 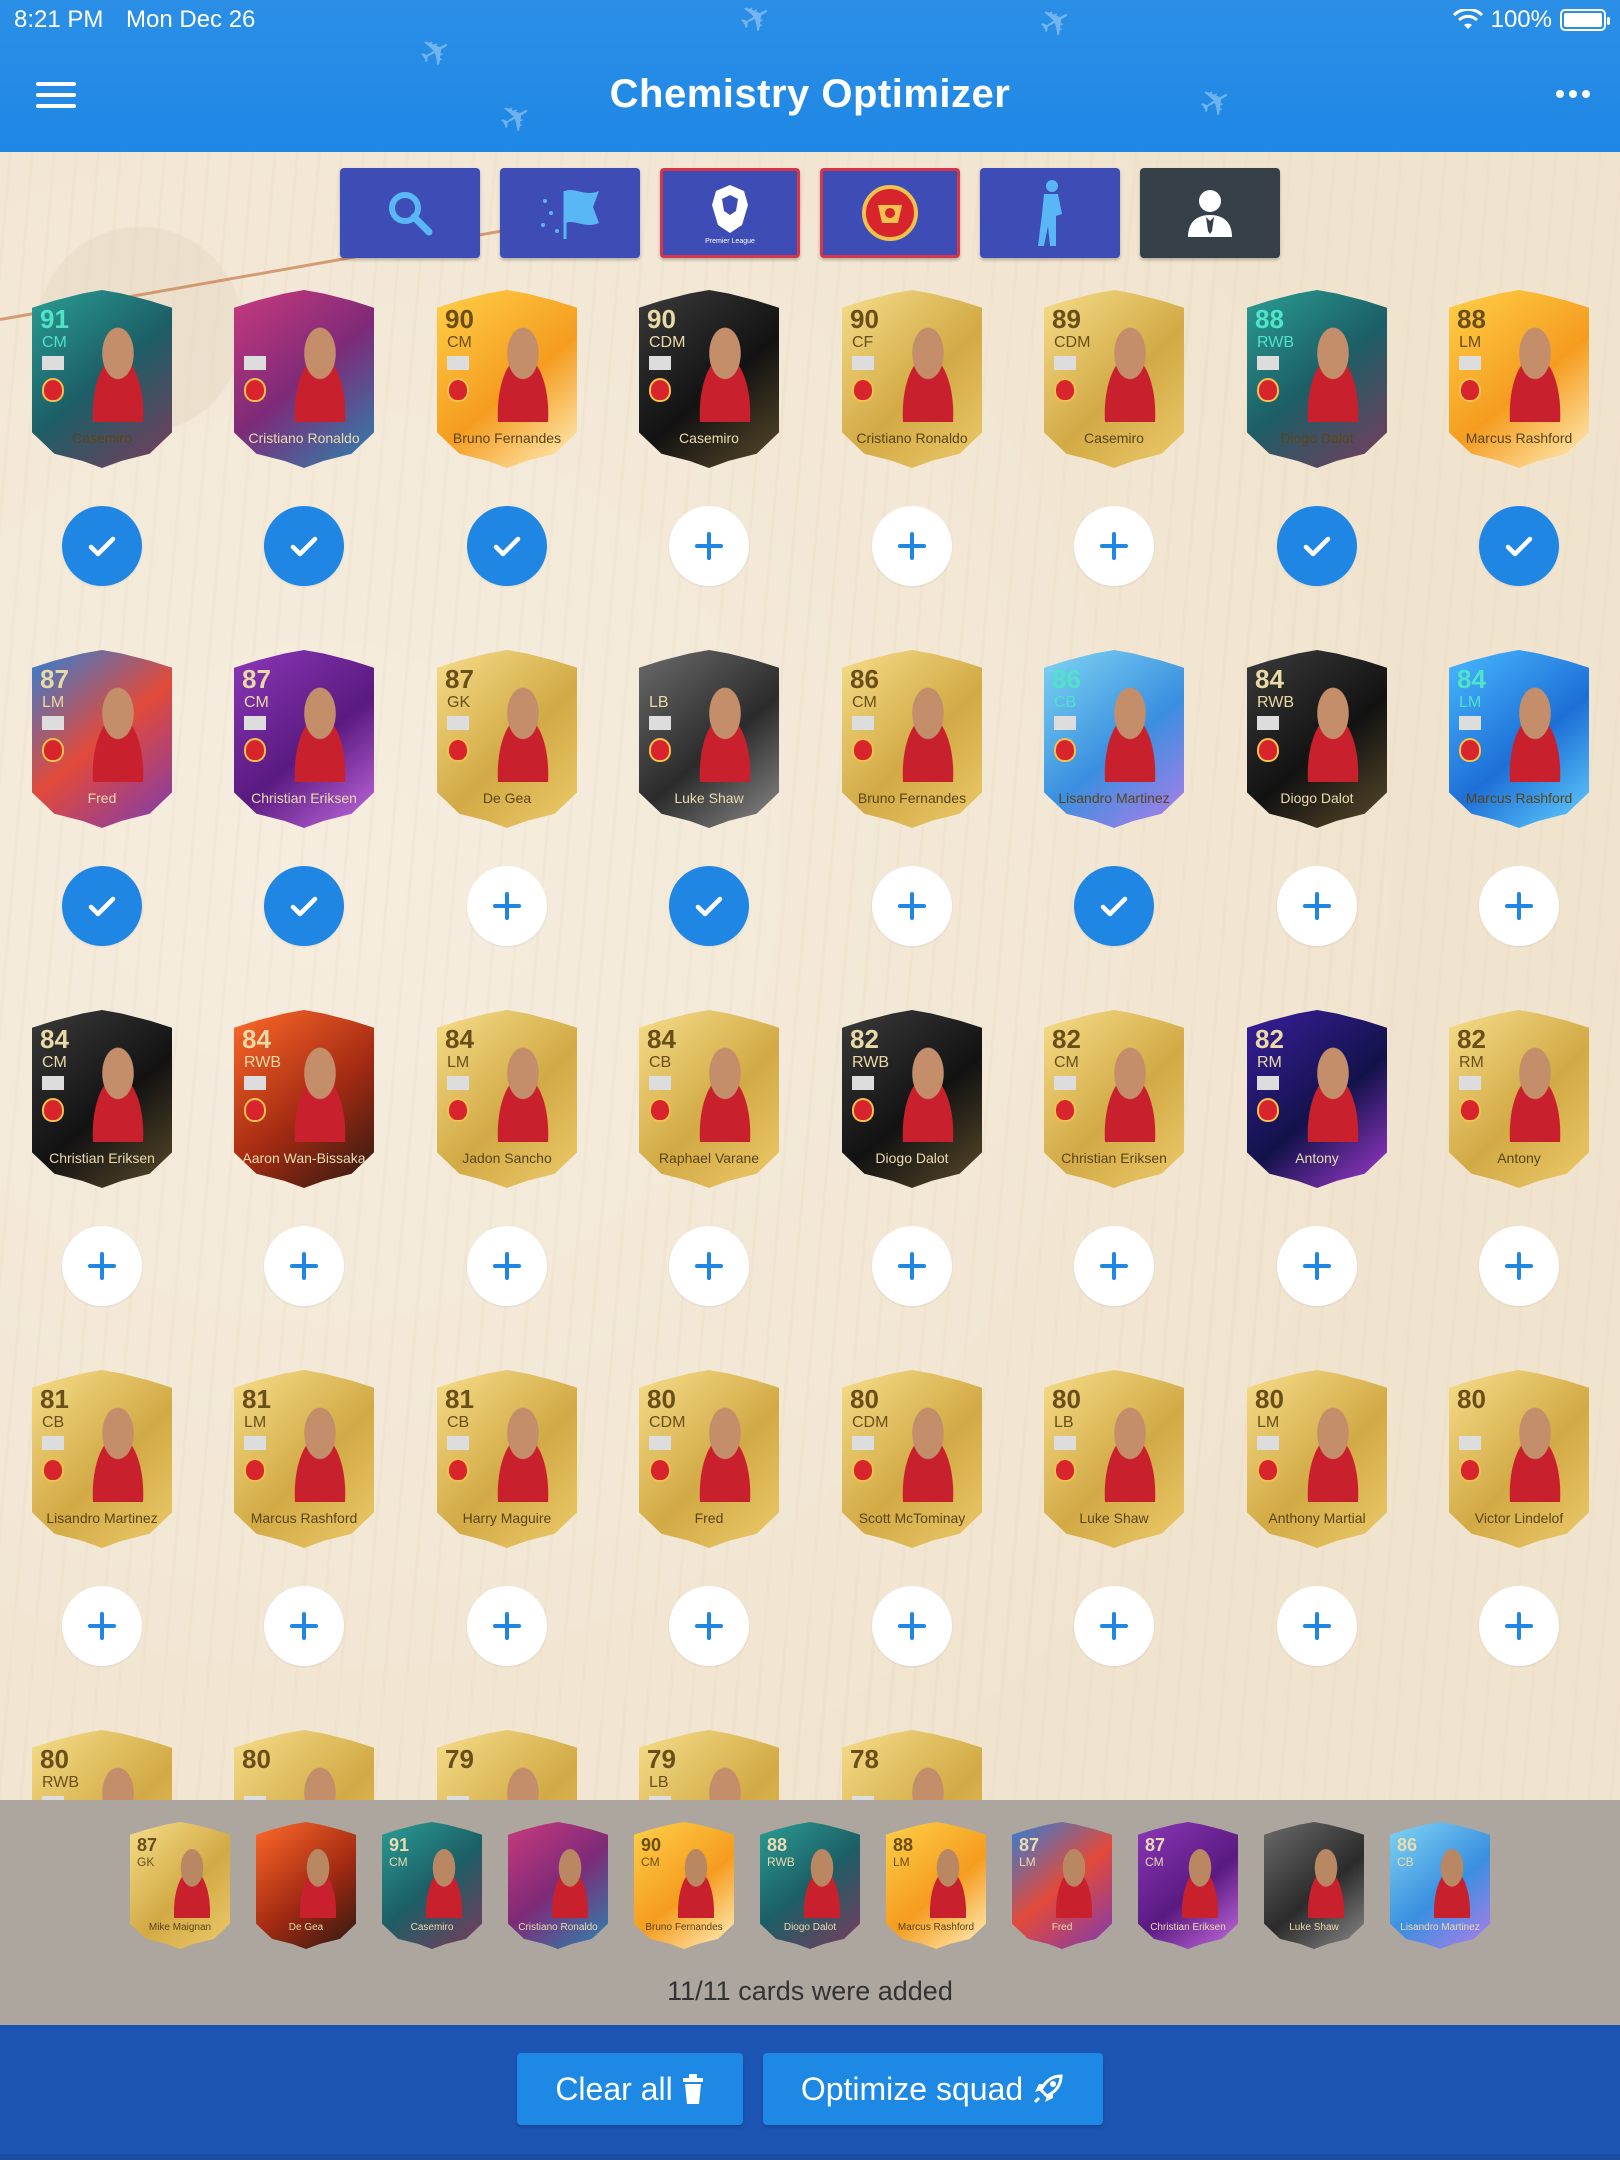 I want to click on tray-player-card: 91 CM Casemiro, so click(x=432, y=1885).